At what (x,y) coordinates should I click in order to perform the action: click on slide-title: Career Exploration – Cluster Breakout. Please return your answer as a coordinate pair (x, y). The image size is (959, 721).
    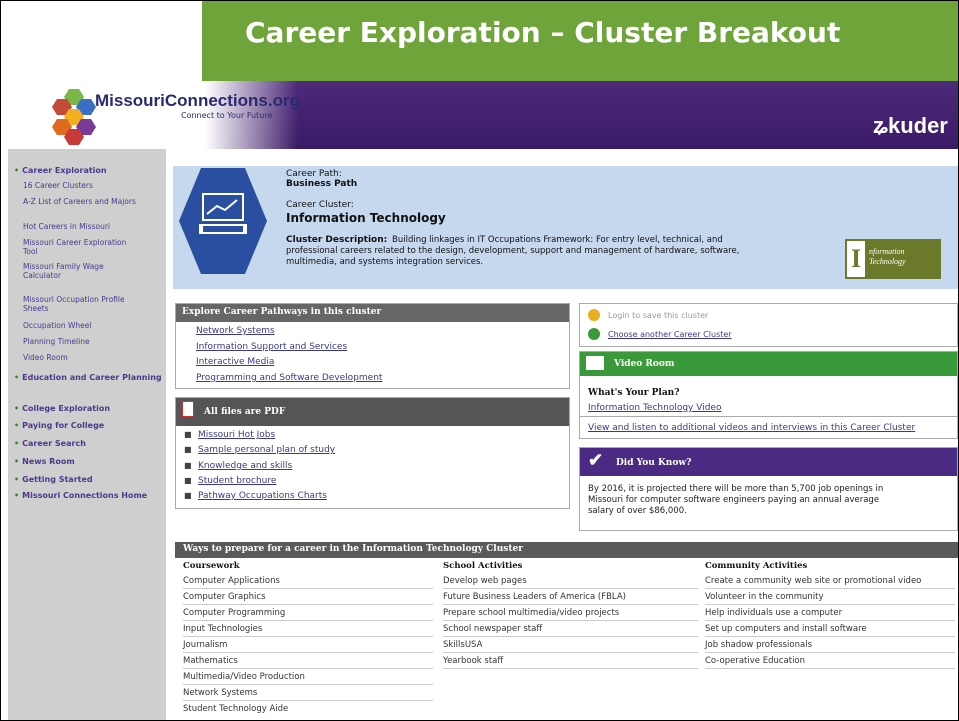
    Looking at the image, I should click on (543, 32).